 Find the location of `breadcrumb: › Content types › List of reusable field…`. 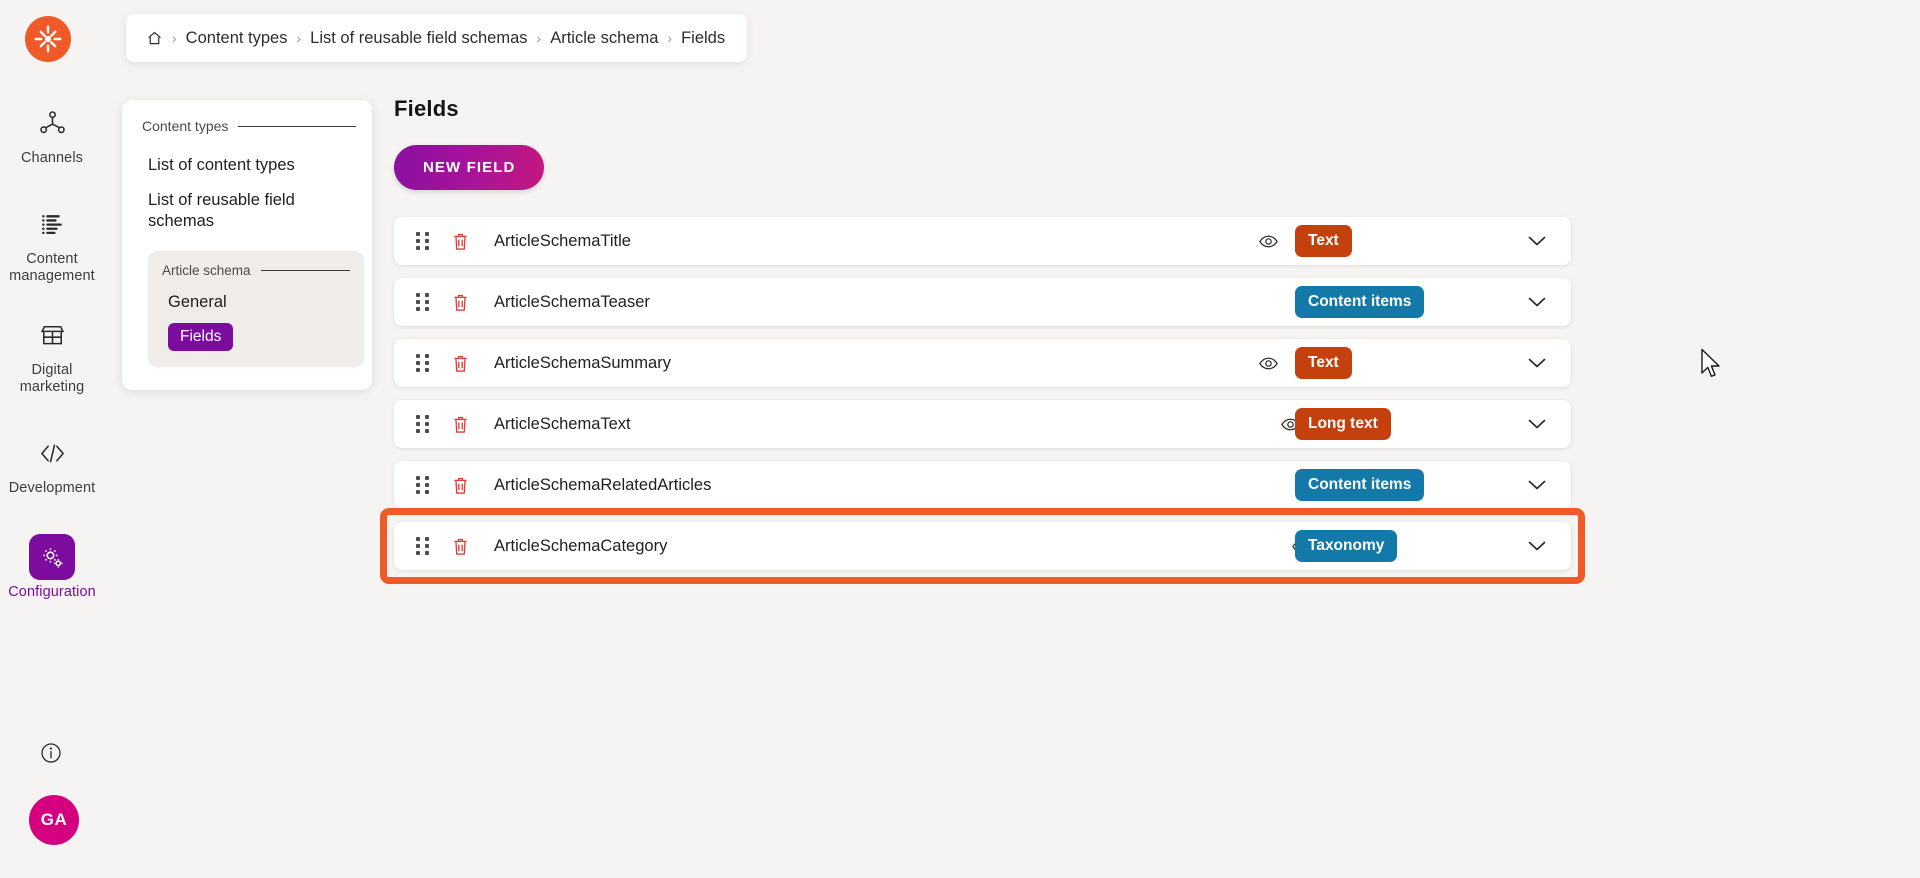

breadcrumb: › Content types › List of reusable field… is located at coordinates (437, 38).